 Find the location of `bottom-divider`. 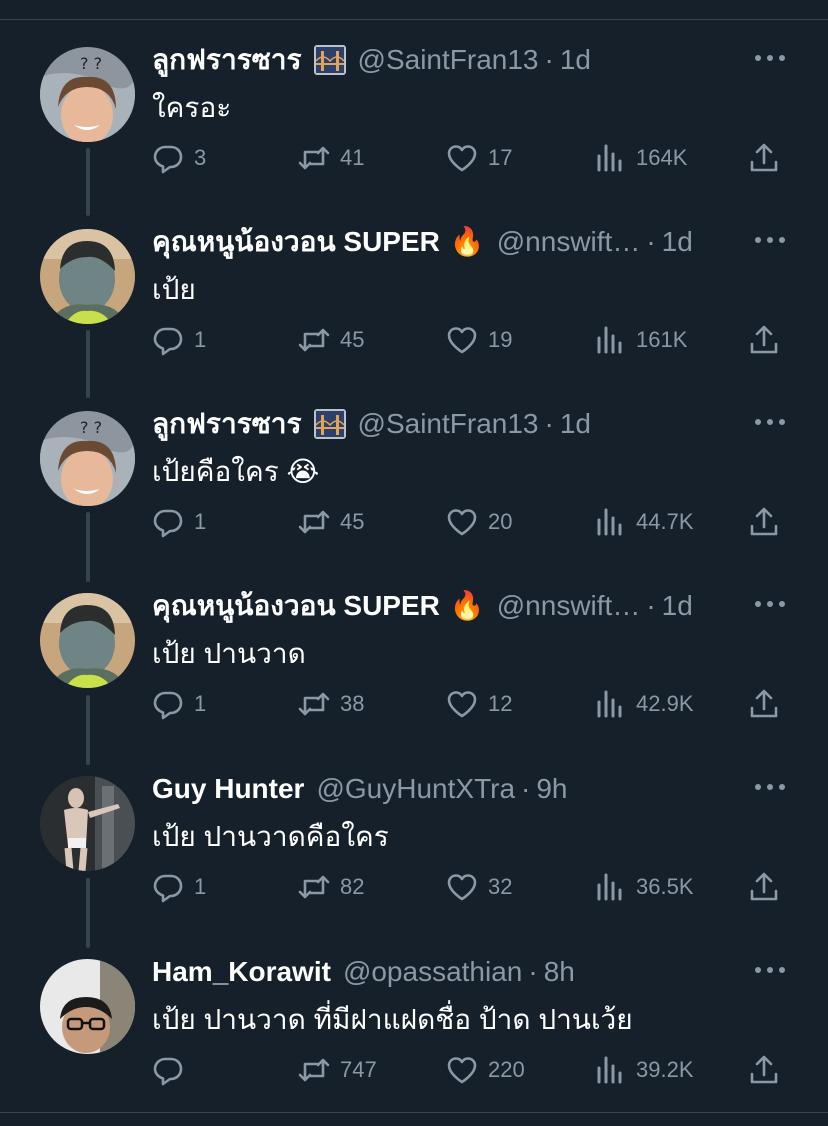

bottom-divider is located at coordinates (414, 1112).